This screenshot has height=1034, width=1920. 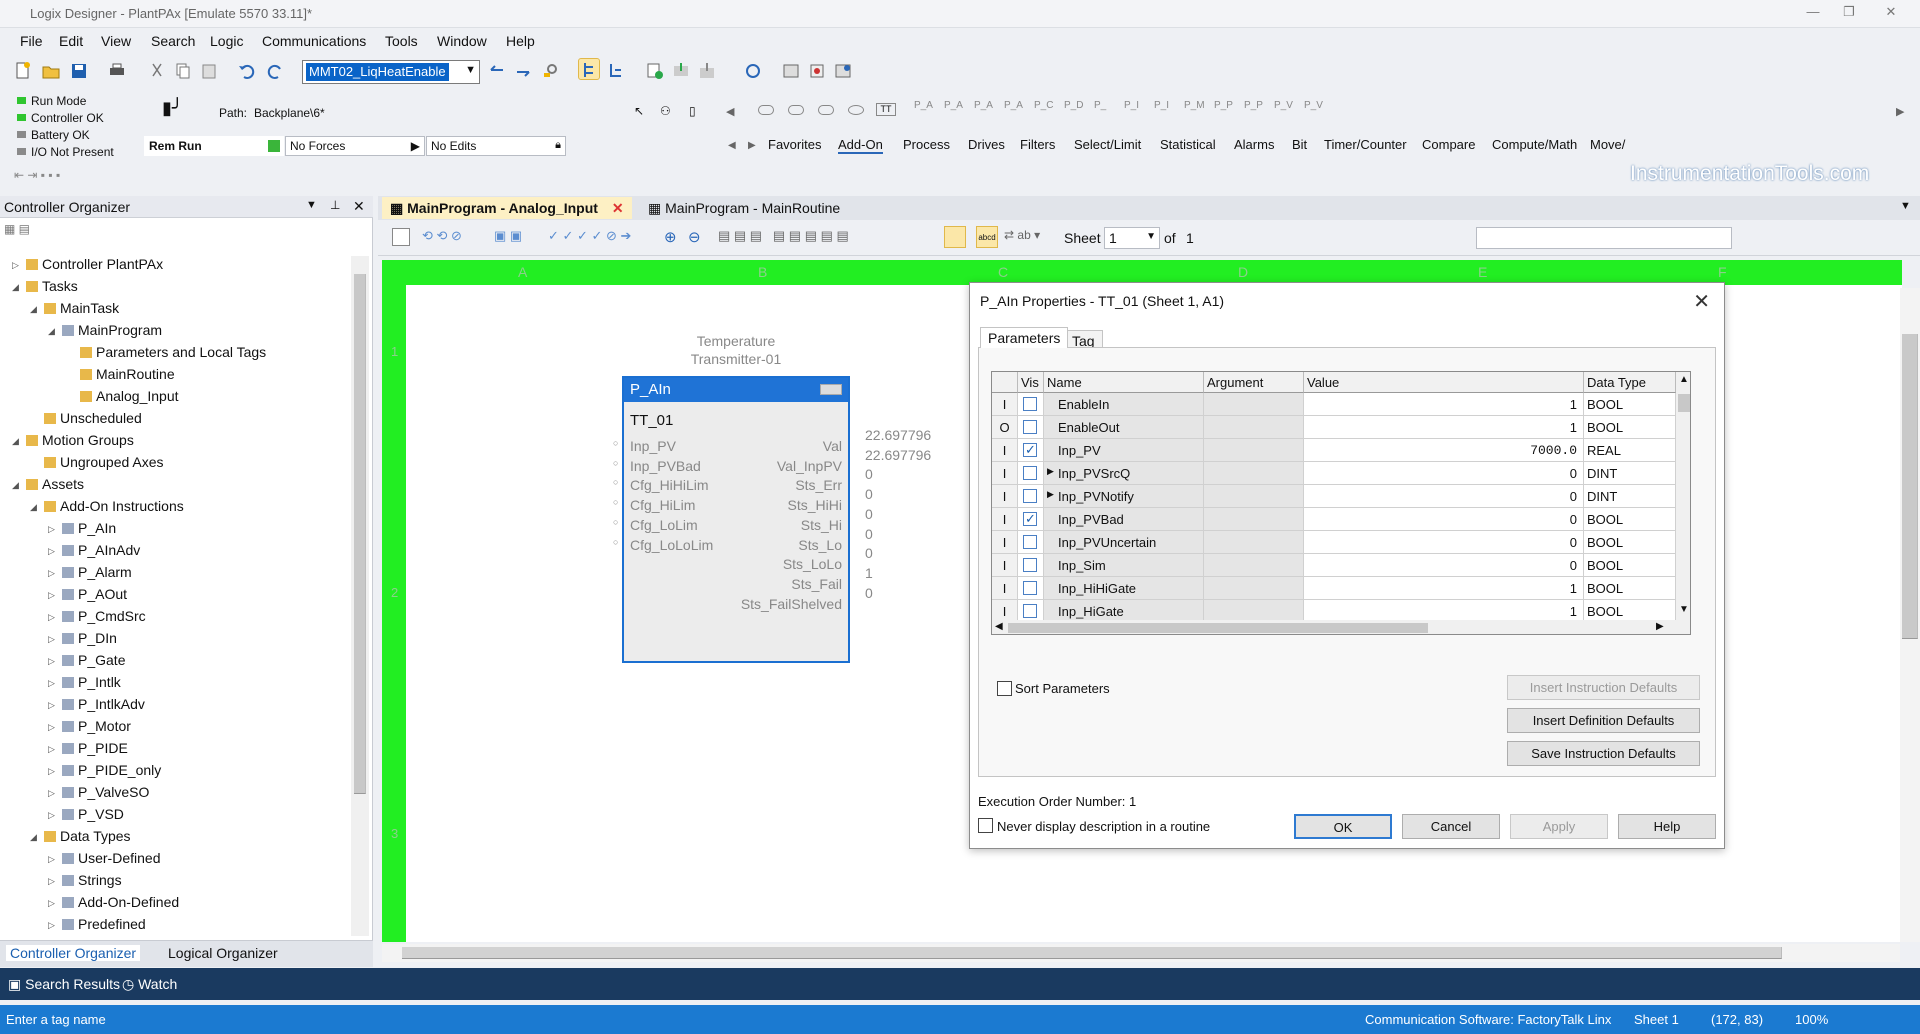 I want to click on table-vscroll-thumb, so click(x=1684, y=403).